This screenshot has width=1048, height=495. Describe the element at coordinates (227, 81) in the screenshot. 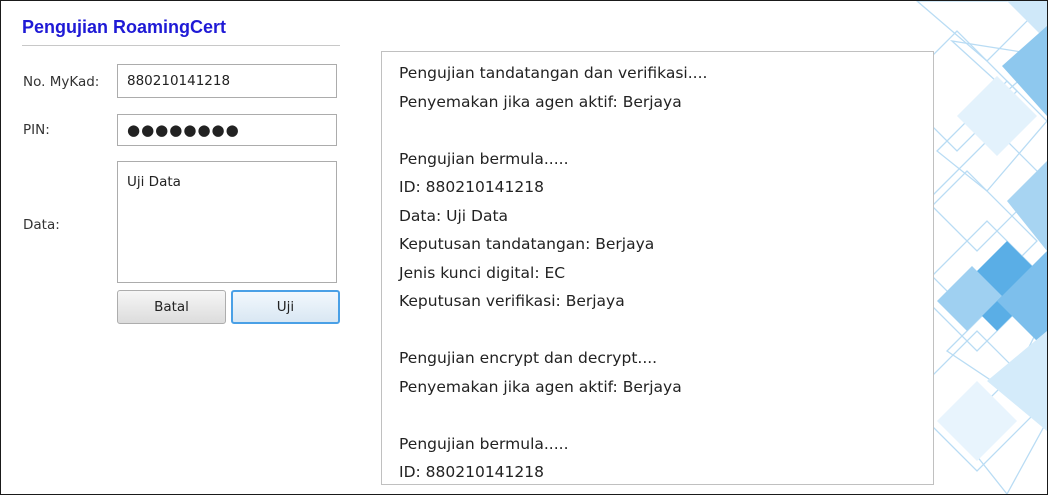

I see `mykad-input` at that location.